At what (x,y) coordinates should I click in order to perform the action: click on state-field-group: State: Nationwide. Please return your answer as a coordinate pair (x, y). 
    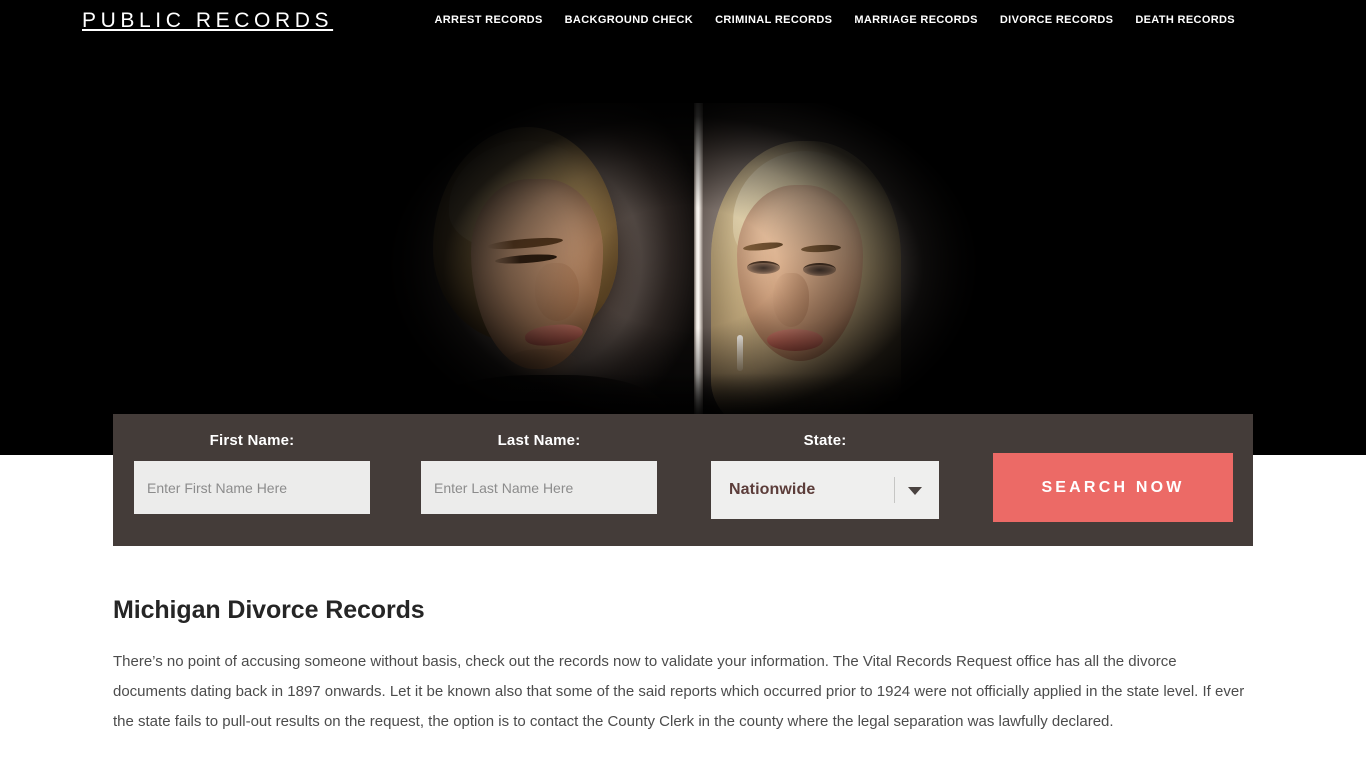
    Looking at the image, I should click on (825, 475).